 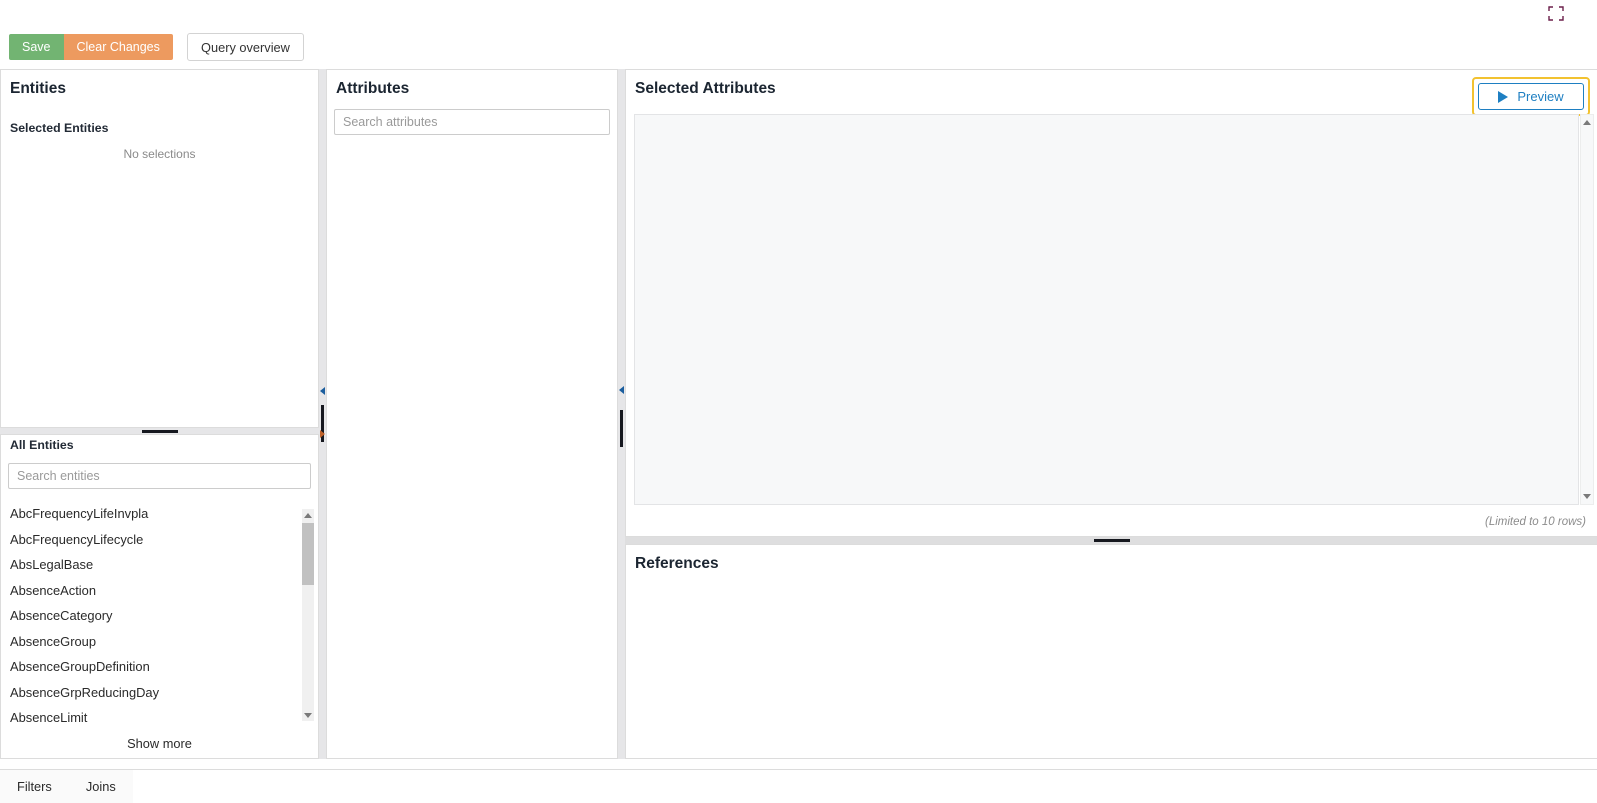 I want to click on preview-button-label: Preview, so click(x=1540, y=96).